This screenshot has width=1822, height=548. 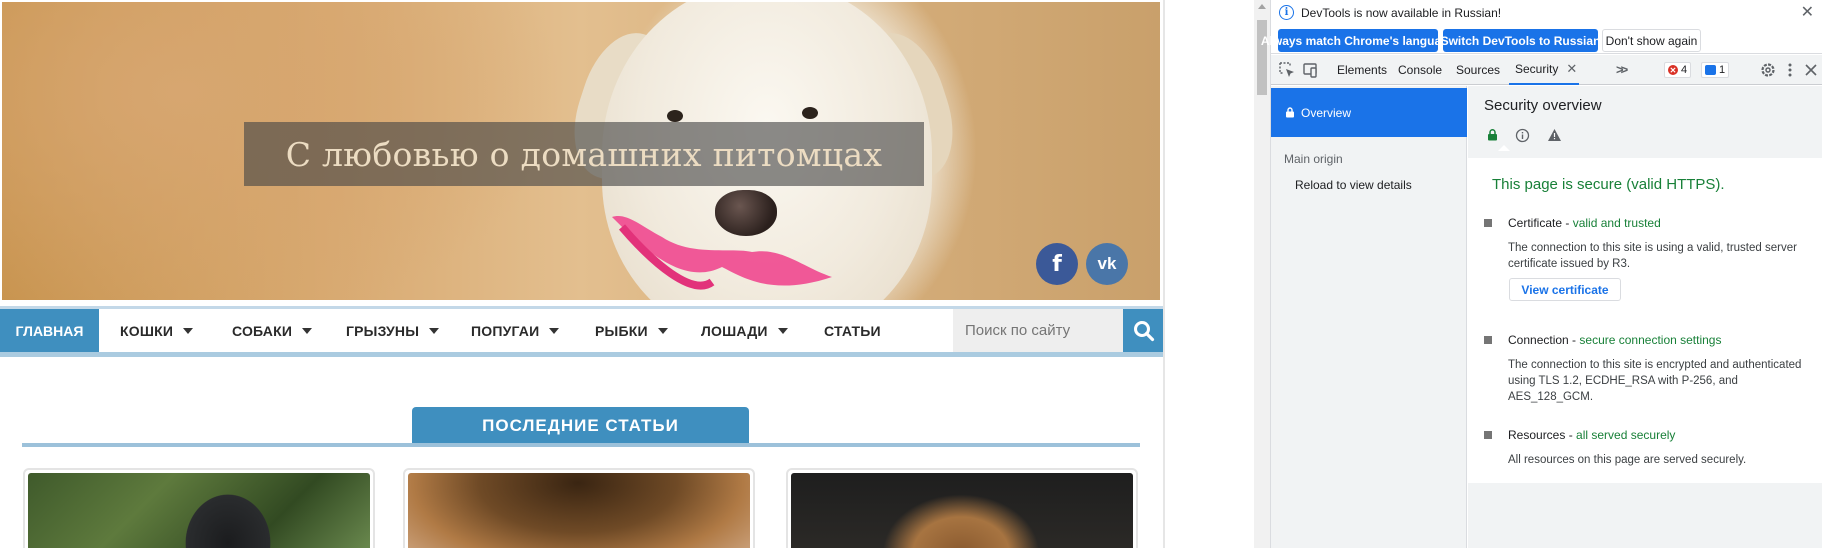 I want to click on nav-item-horses: ЛОШАДИ, so click(x=744, y=330).